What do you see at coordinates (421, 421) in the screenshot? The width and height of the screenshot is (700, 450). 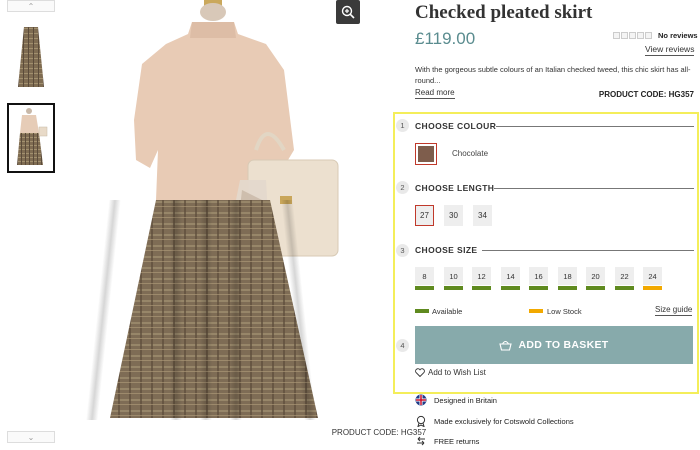 I see `award-ribbon-icon` at bounding box center [421, 421].